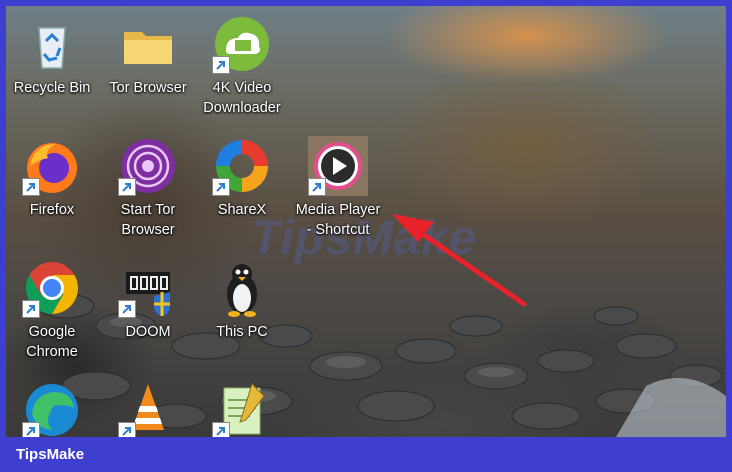 The height and width of the screenshot is (472, 732). I want to click on tipsmake-footer-label: TipsMake, so click(50, 454).